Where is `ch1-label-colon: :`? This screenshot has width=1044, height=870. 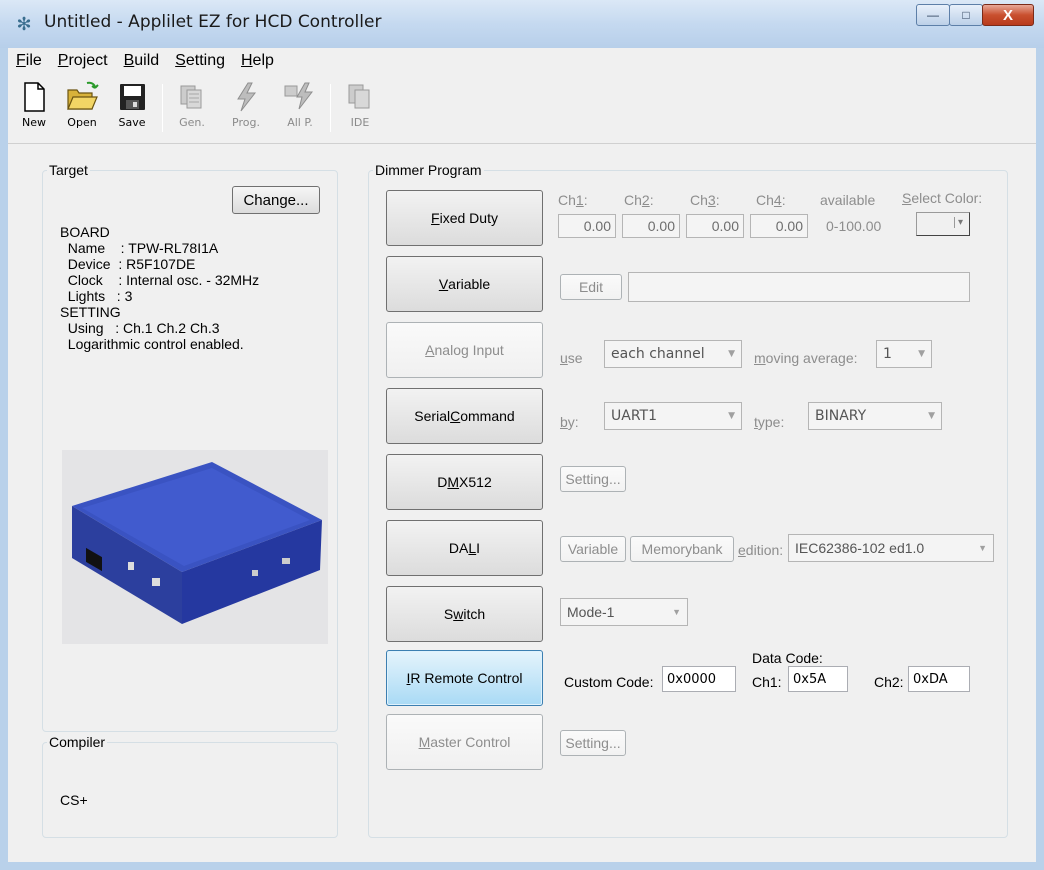 ch1-label-colon: : is located at coordinates (585, 200).